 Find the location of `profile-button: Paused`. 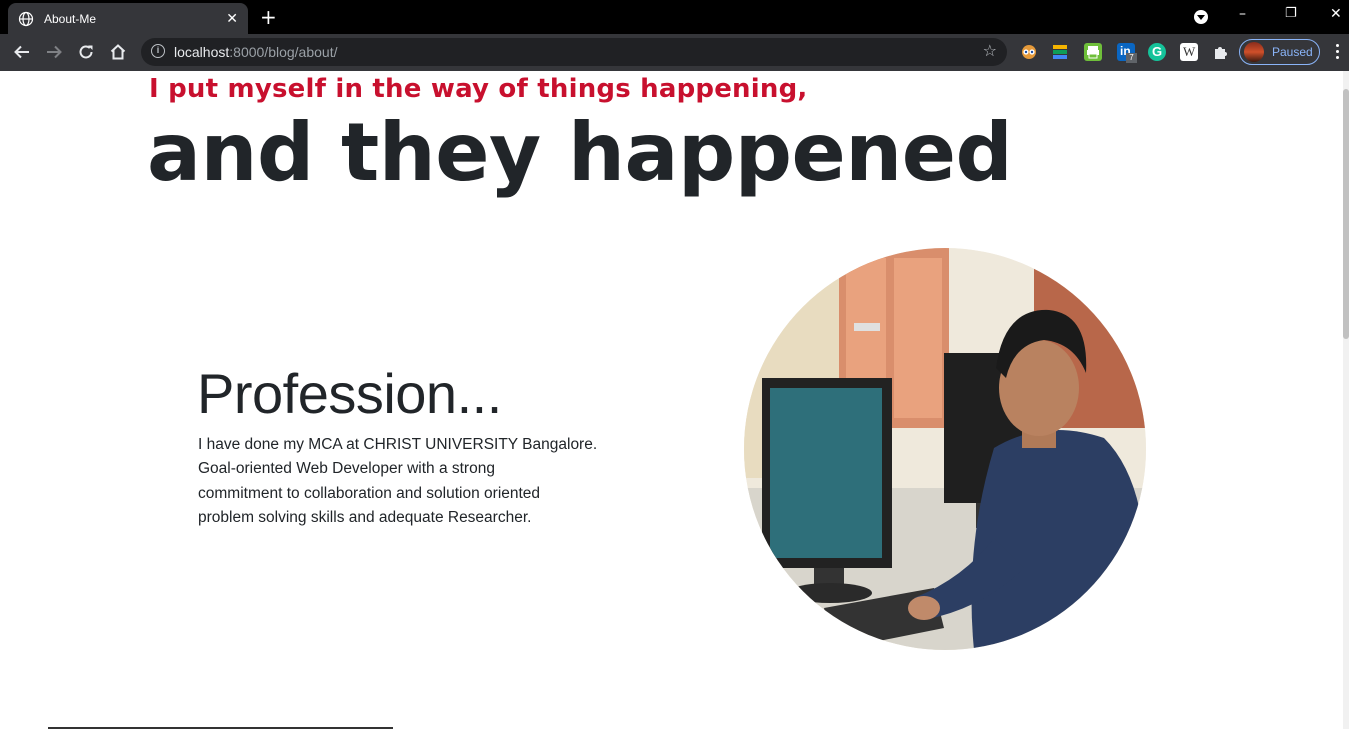

profile-button: Paused is located at coordinates (1279, 52).